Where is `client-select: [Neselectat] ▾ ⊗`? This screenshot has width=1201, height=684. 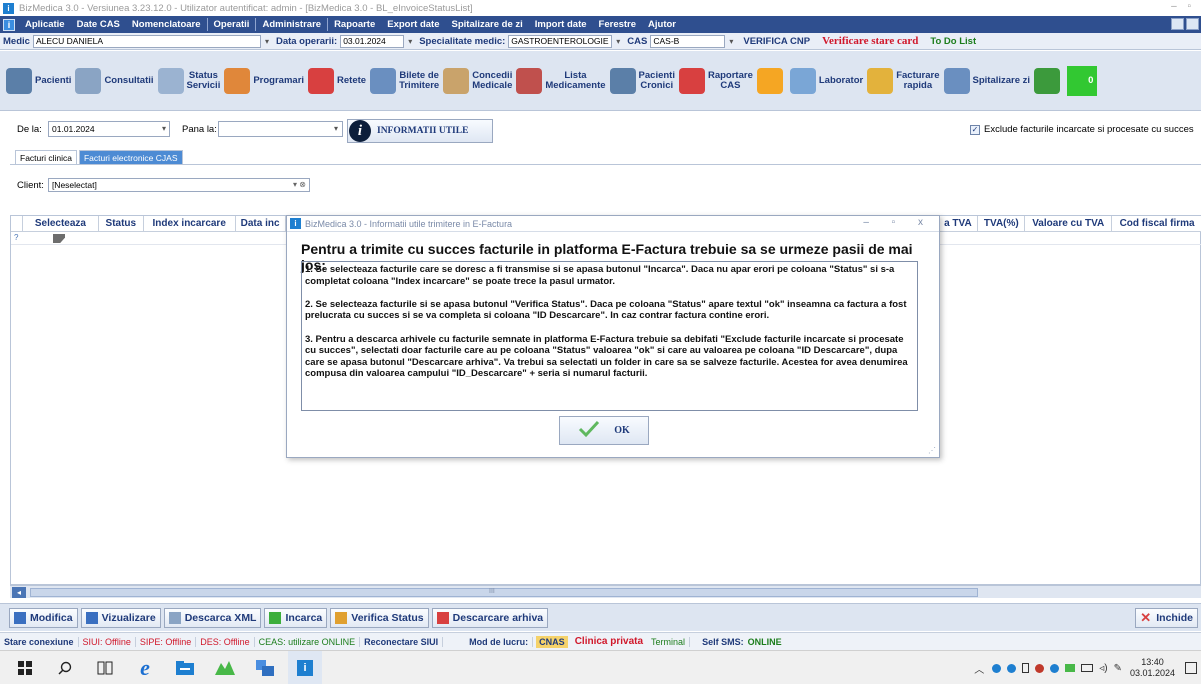
client-select: [Neselectat] ▾ ⊗ is located at coordinates (178, 185).